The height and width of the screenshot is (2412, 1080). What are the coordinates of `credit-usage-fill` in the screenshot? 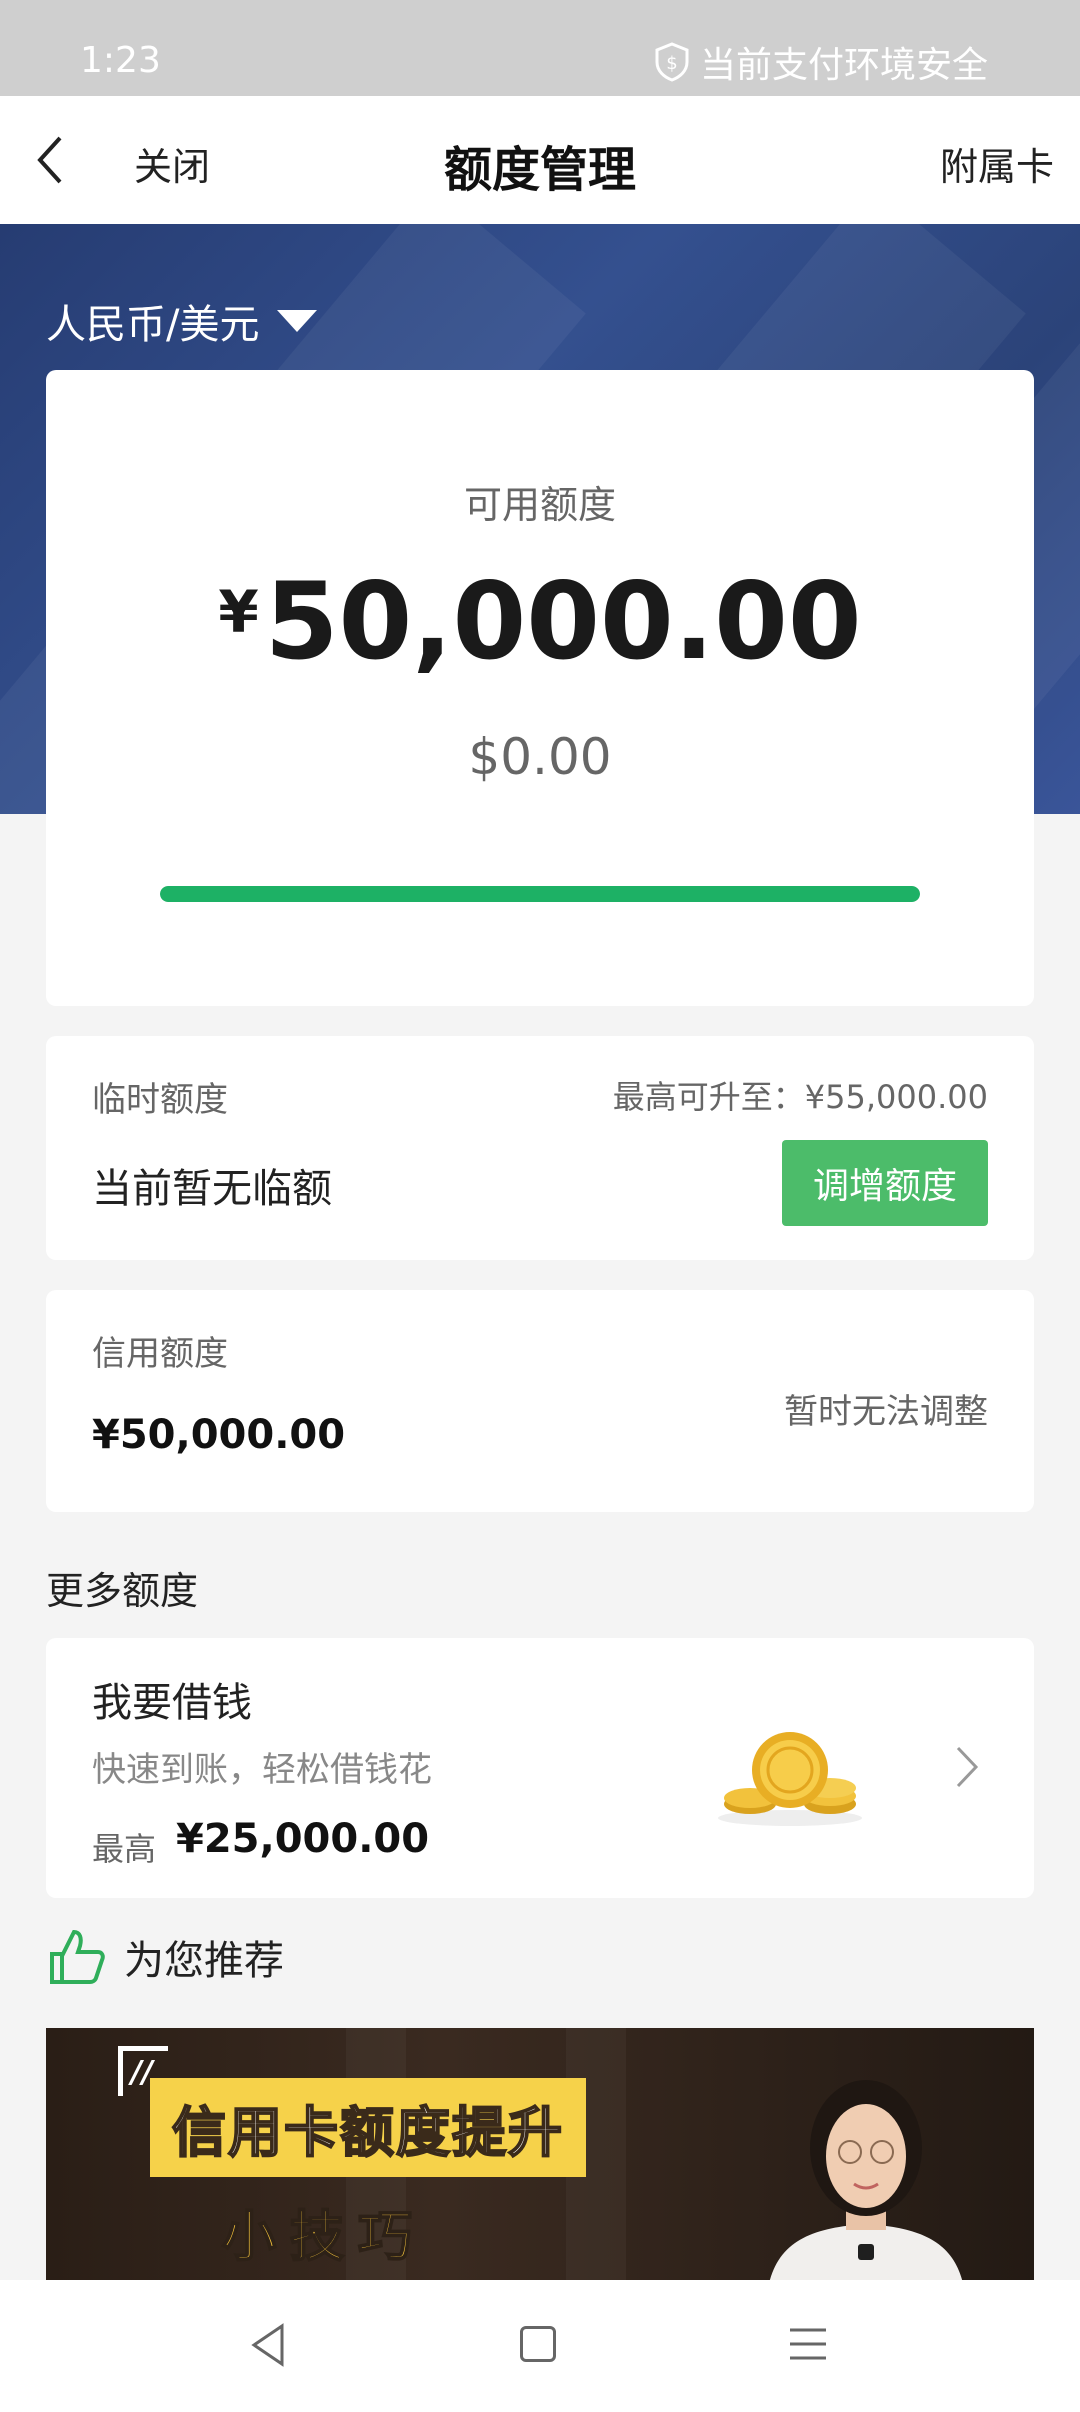 It's located at (540, 894).